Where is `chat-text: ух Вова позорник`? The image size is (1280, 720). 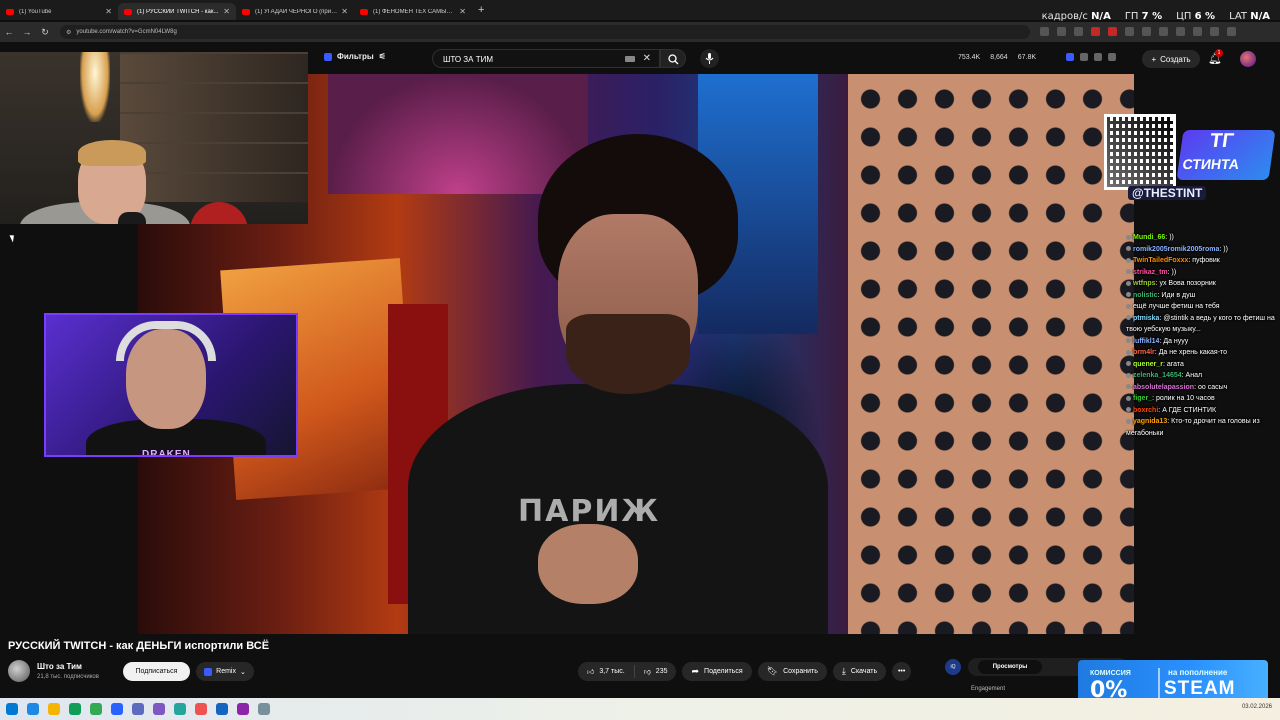 chat-text: ух Вова позорник is located at coordinates (1187, 283).